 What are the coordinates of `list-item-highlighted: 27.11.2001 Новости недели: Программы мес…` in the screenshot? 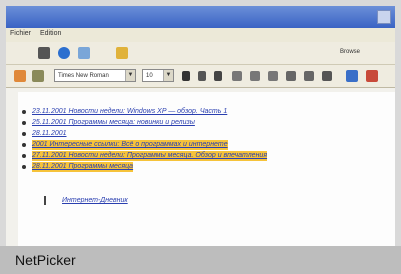 It's located at (150, 156).